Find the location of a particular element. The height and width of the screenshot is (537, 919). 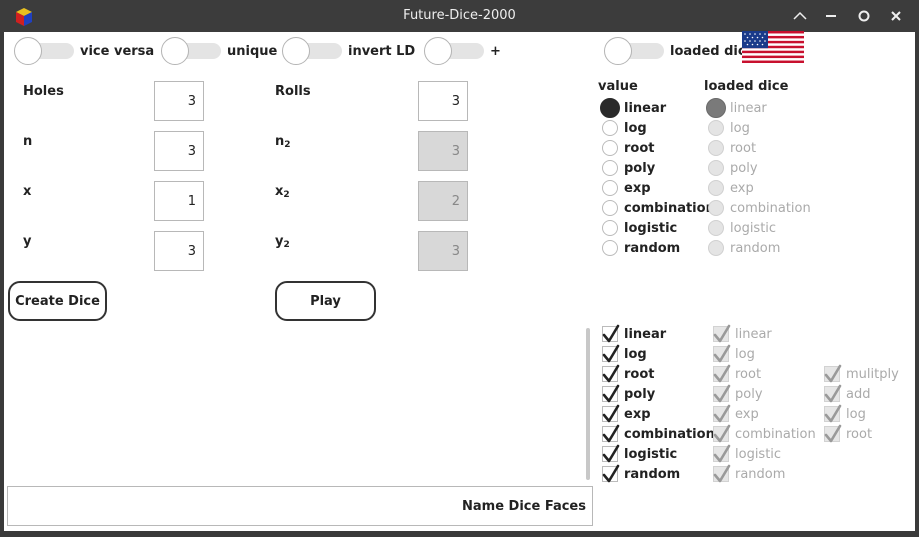

value-radio-random: random is located at coordinates (658, 248).